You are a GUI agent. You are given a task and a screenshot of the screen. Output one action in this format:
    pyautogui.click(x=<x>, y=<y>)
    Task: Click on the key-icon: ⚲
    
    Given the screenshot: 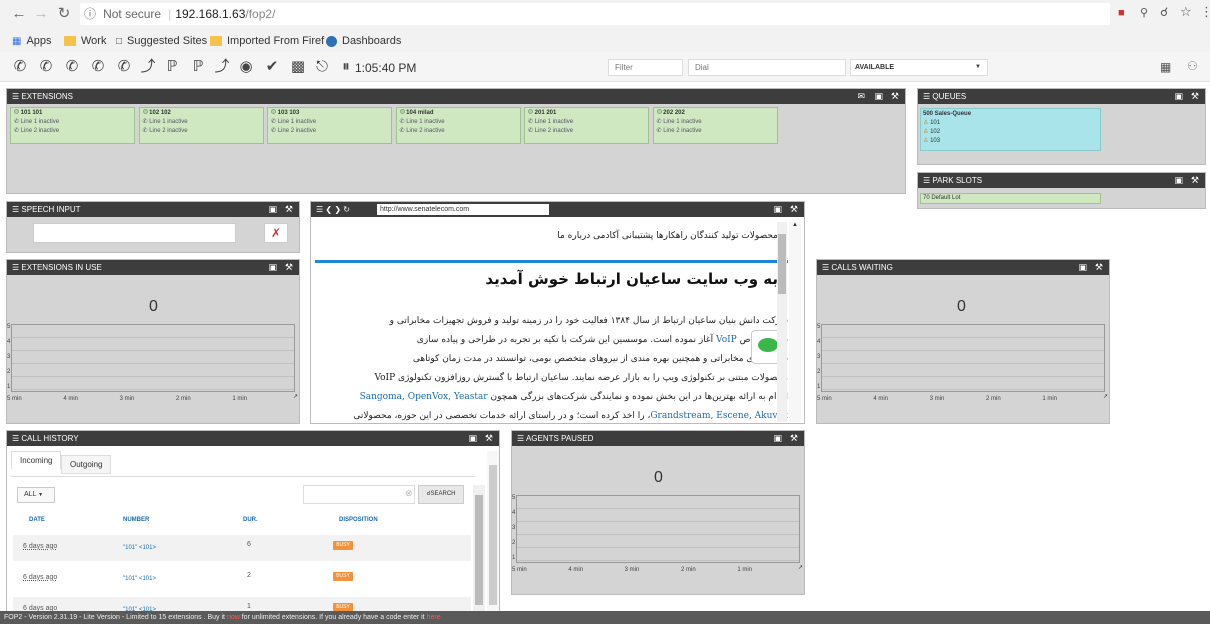 What is the action you would take?
    pyautogui.click(x=1144, y=12)
    